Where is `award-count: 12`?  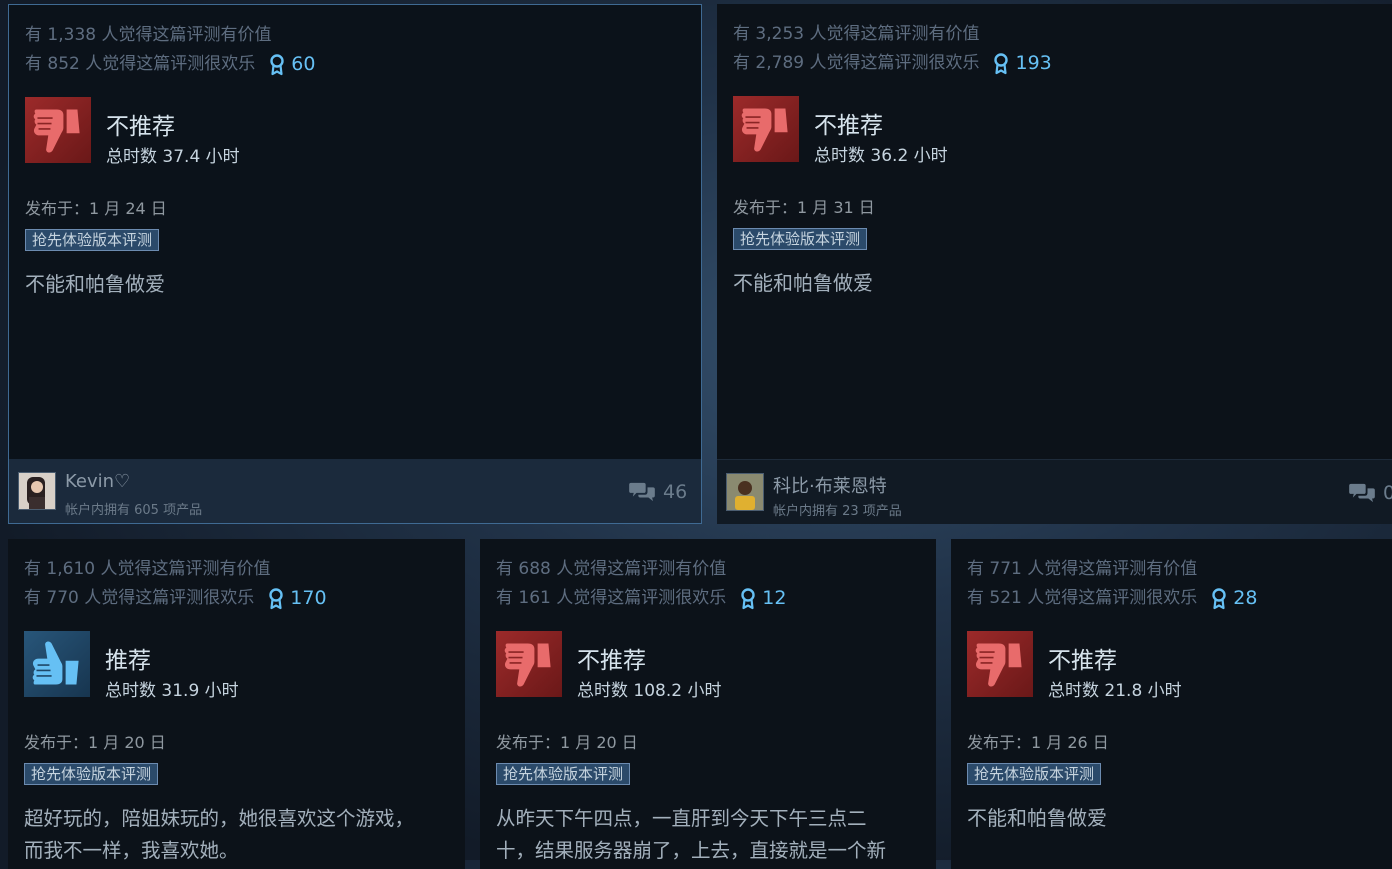
award-count: 12 is located at coordinates (763, 598).